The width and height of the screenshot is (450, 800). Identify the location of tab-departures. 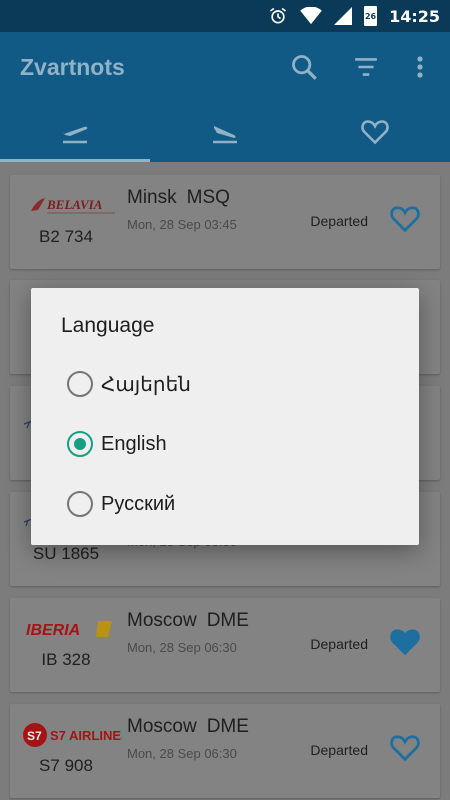
(75, 132).